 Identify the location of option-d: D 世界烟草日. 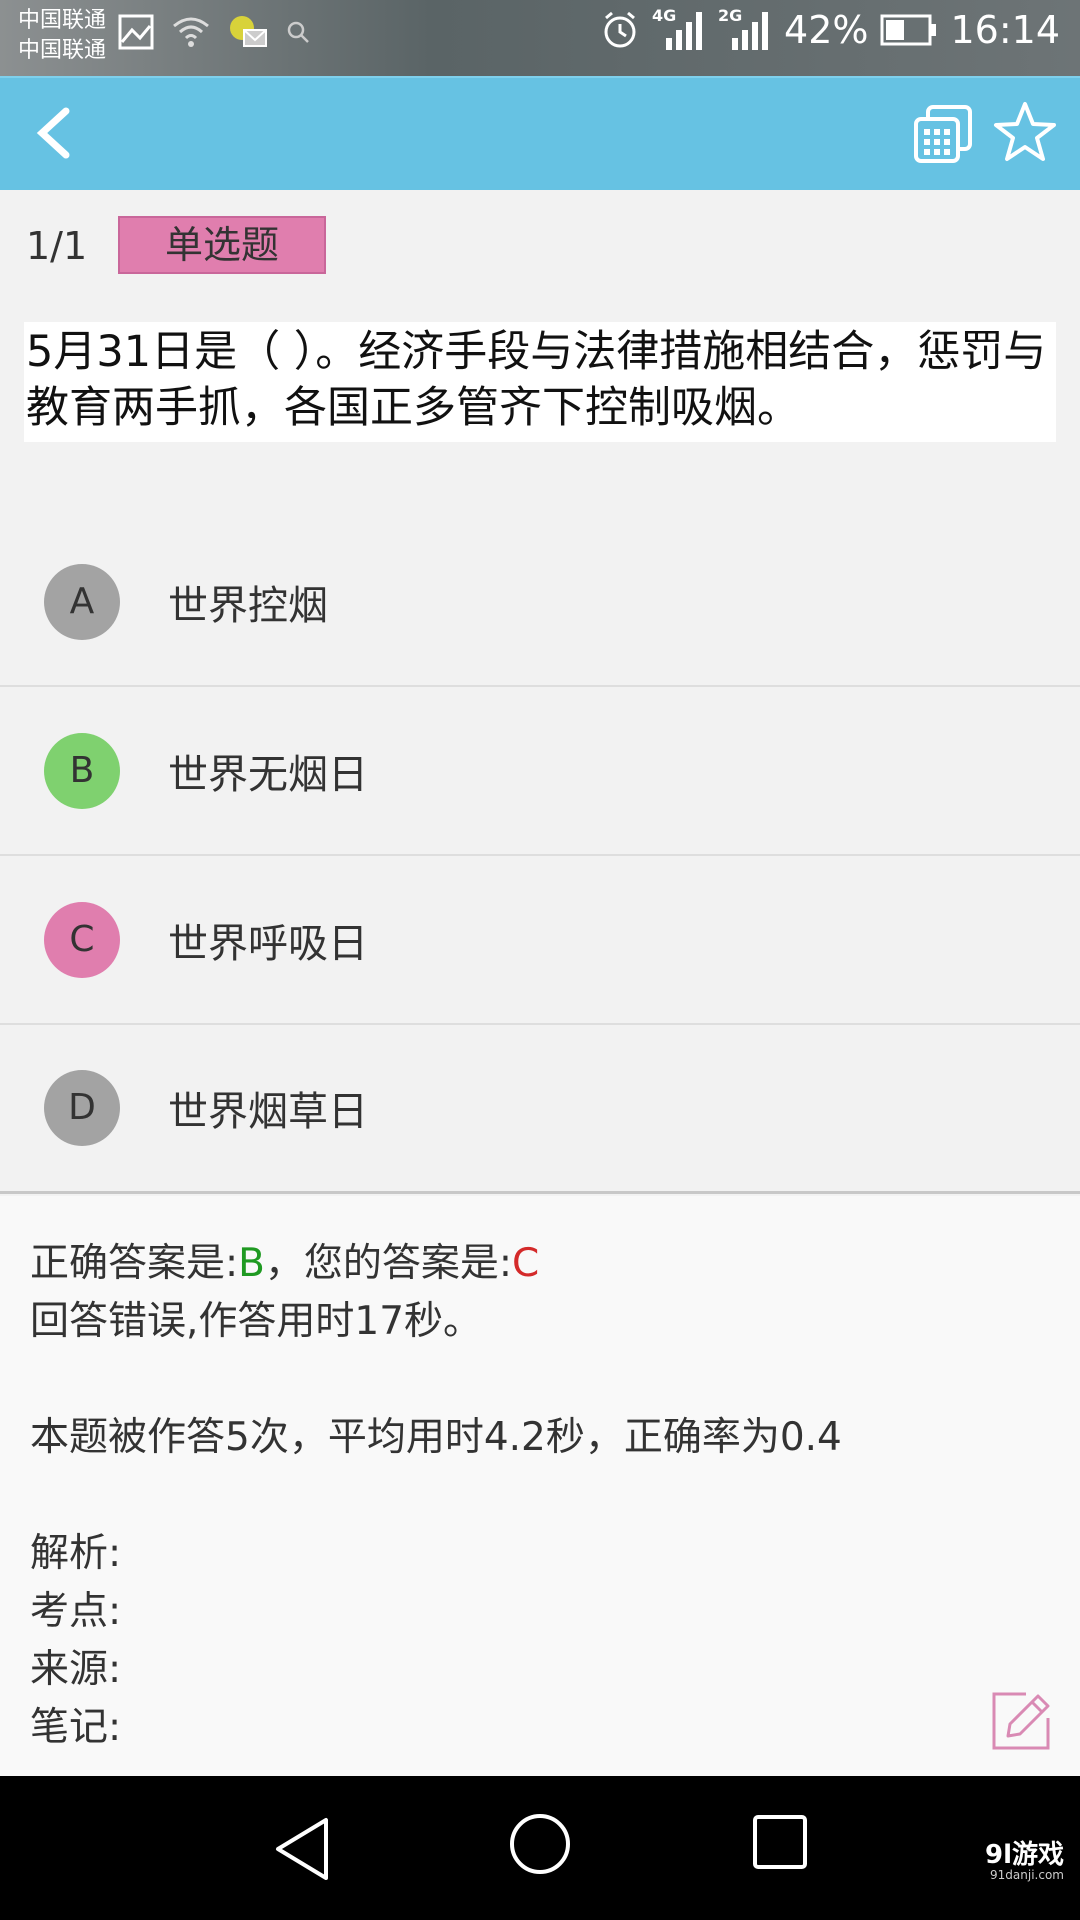
(540, 1109).